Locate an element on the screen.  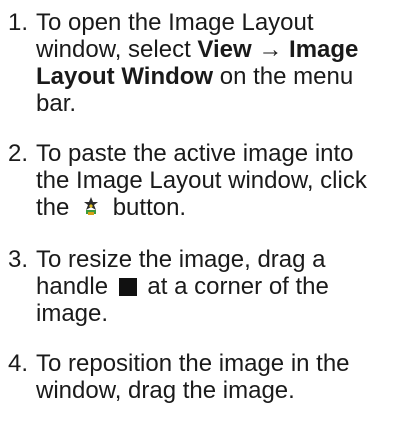
paste-image-icon is located at coordinates (91, 209).